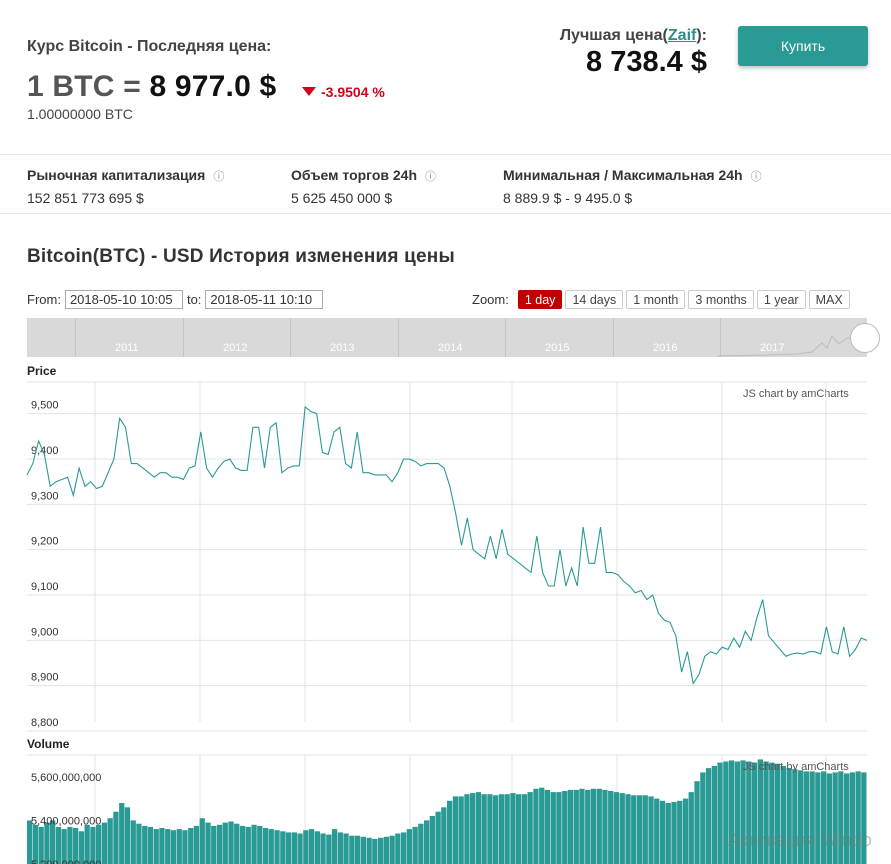  Describe the element at coordinates (781, 299) in the screenshot. I see `zoom-1-year-button: 1 year` at that location.